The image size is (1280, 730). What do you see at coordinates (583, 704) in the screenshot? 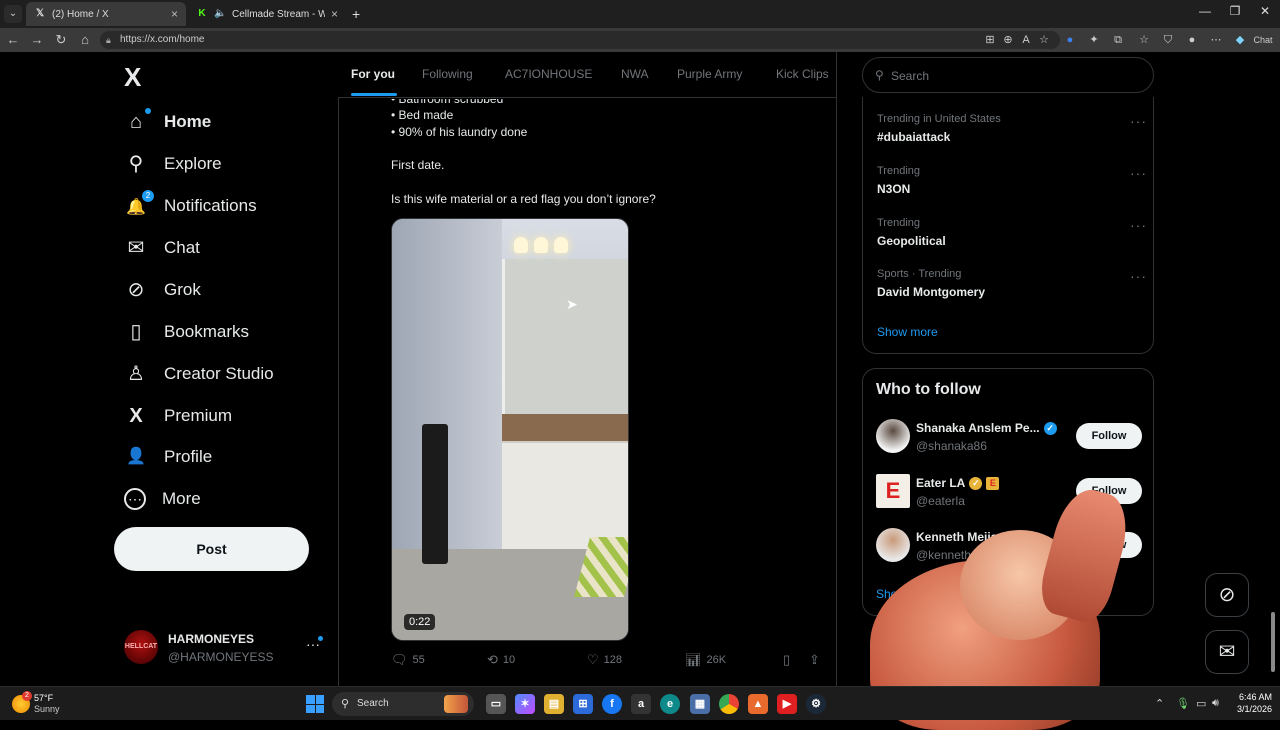
I see `store-icon: ⊞` at bounding box center [583, 704].